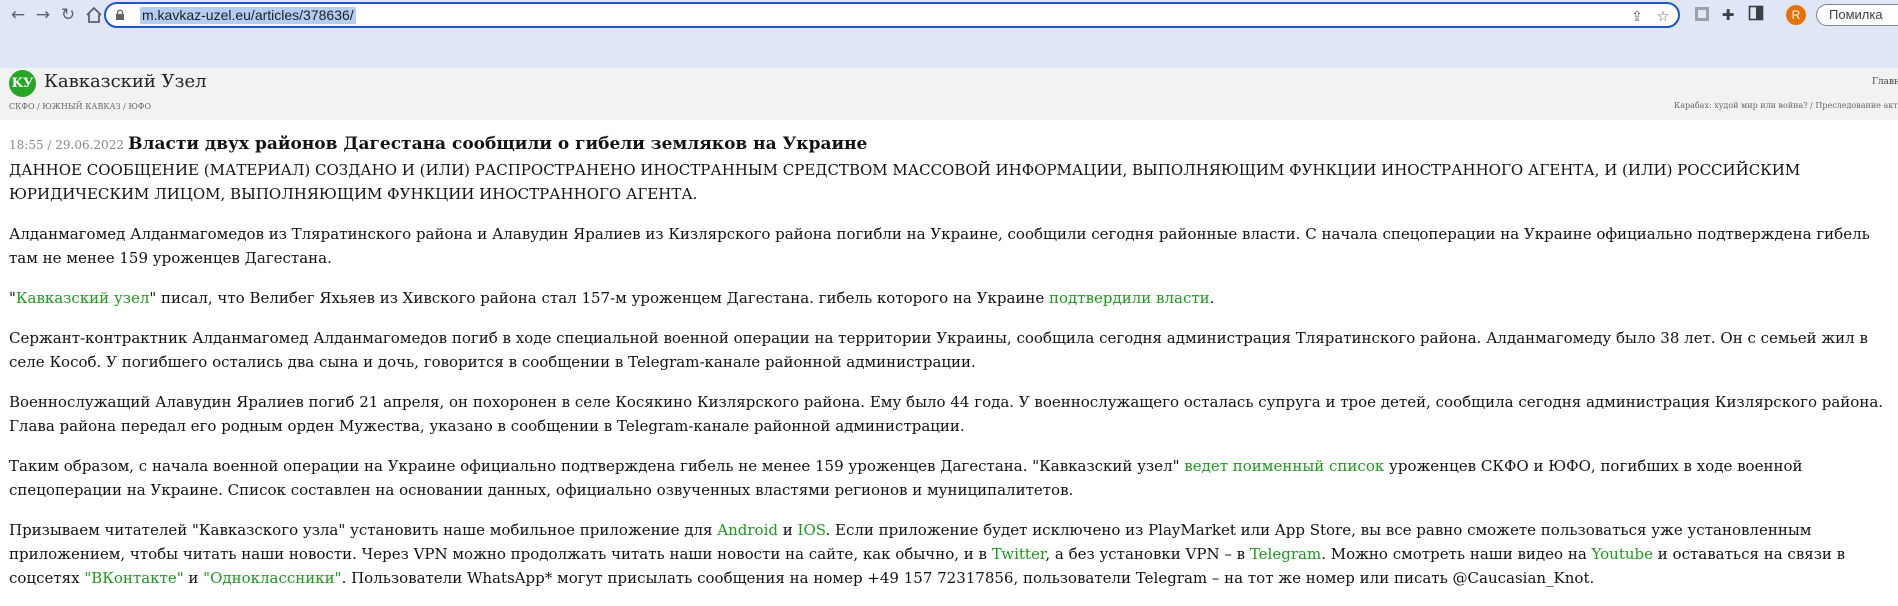 The height and width of the screenshot is (606, 1898). I want to click on address-bar: m.kavkaz-uzel.eu/articles/378636/ ⇪ ☆, so click(892, 15).